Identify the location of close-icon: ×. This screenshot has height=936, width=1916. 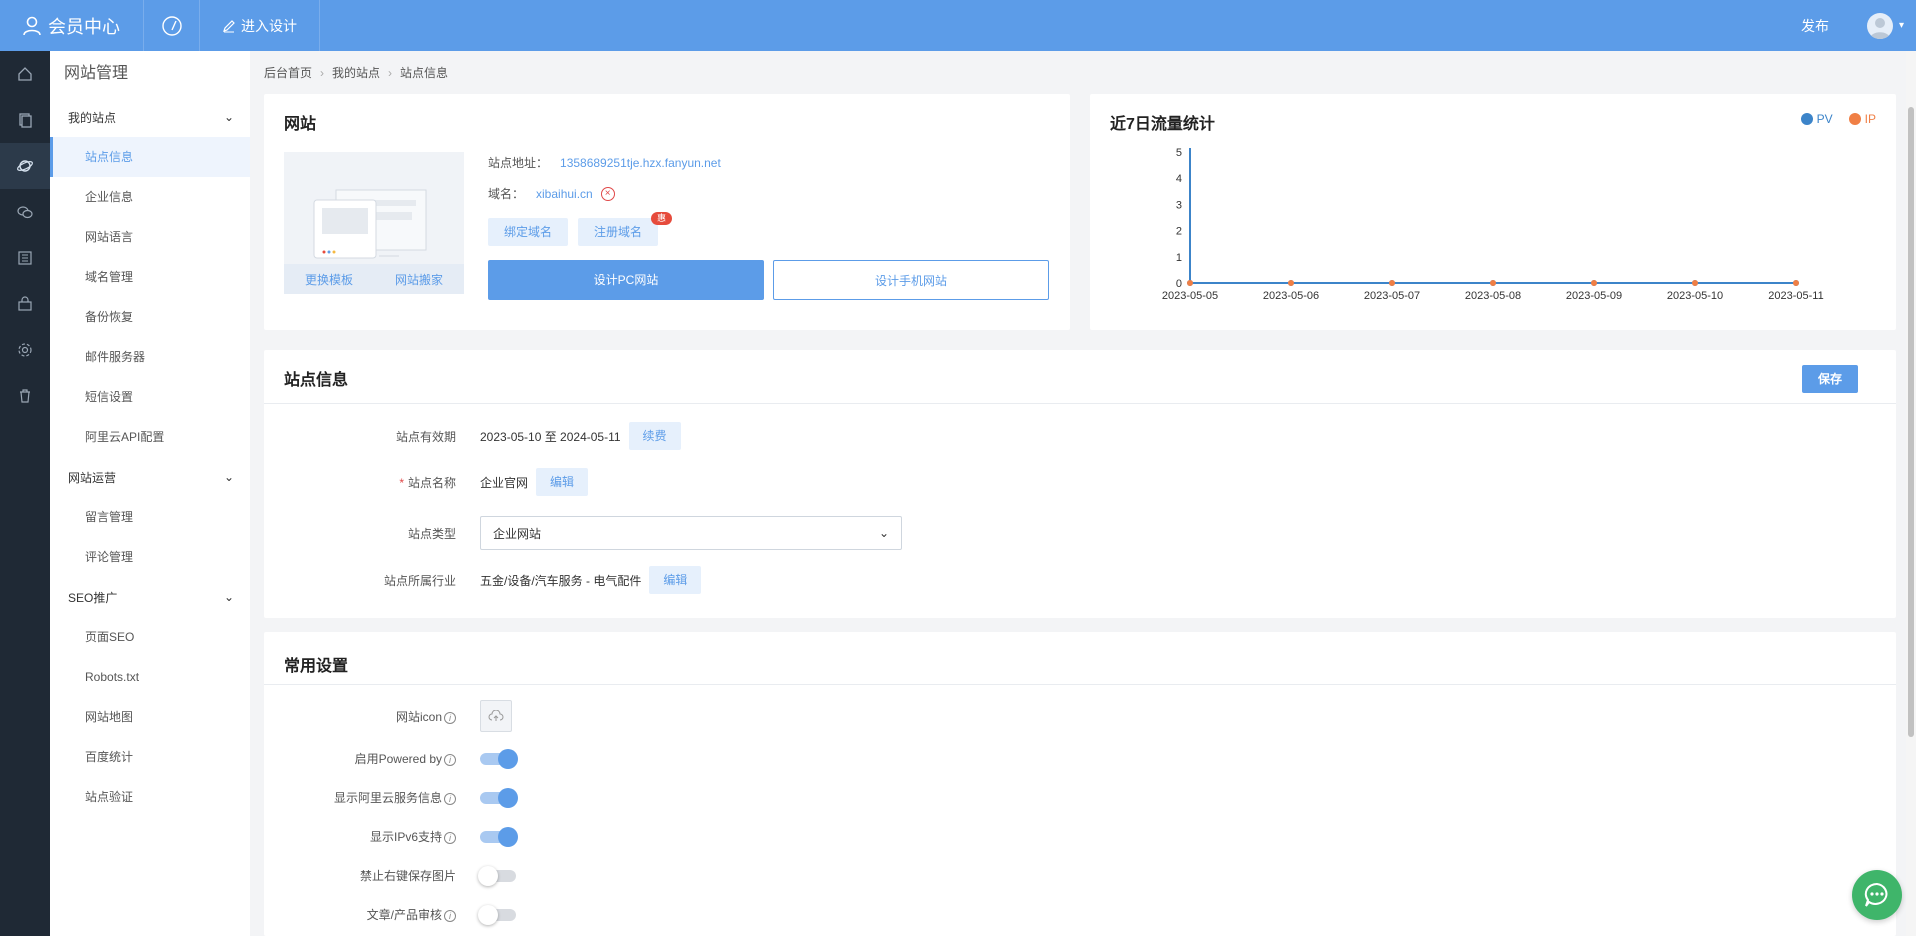
(607, 193).